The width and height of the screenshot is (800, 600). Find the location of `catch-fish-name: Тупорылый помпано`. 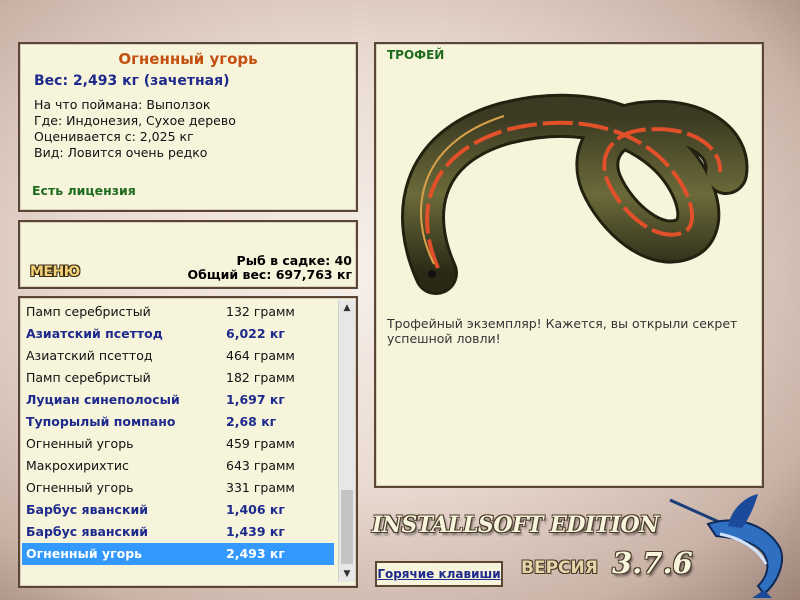

catch-fish-name: Тупорылый помпано is located at coordinates (101, 421).